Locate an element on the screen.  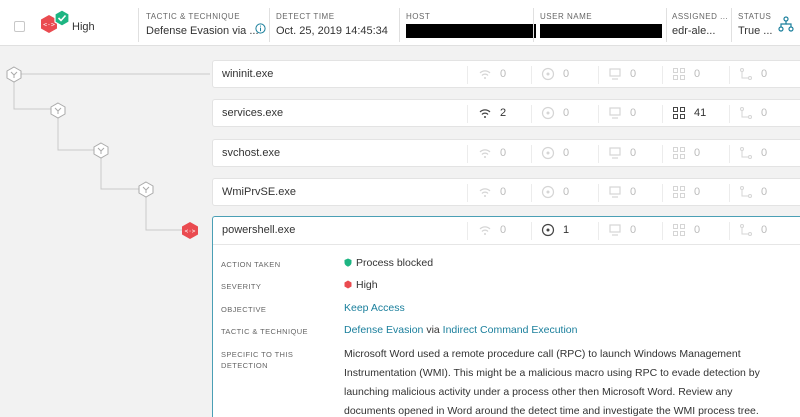
detect-time-column: DETECT TIME Oct. 25, 2019 14:45:34 is located at coordinates (332, 24).